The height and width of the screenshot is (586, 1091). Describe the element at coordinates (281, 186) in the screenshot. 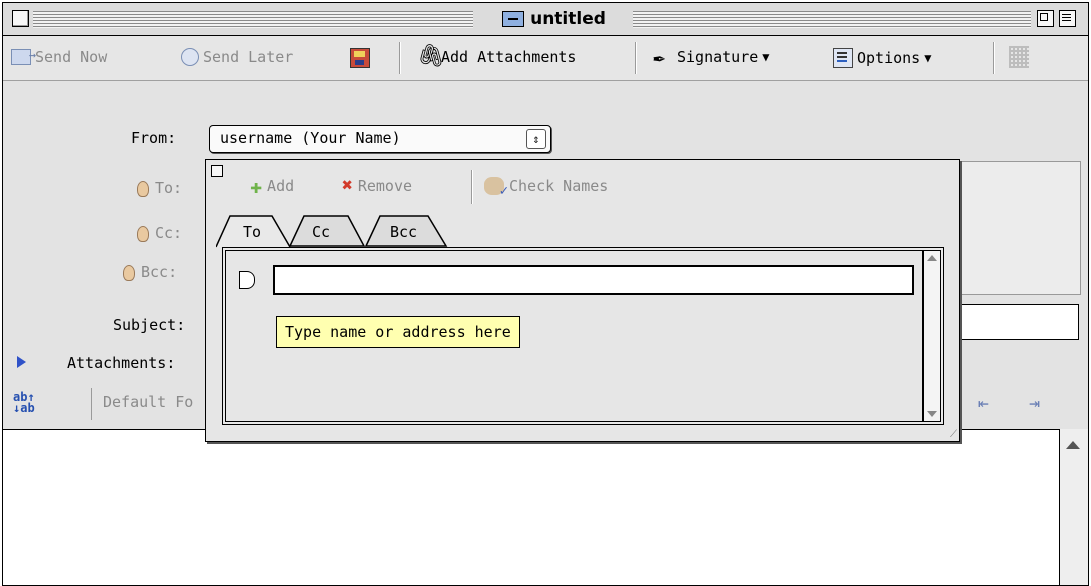

I see `add-label: Add` at that location.